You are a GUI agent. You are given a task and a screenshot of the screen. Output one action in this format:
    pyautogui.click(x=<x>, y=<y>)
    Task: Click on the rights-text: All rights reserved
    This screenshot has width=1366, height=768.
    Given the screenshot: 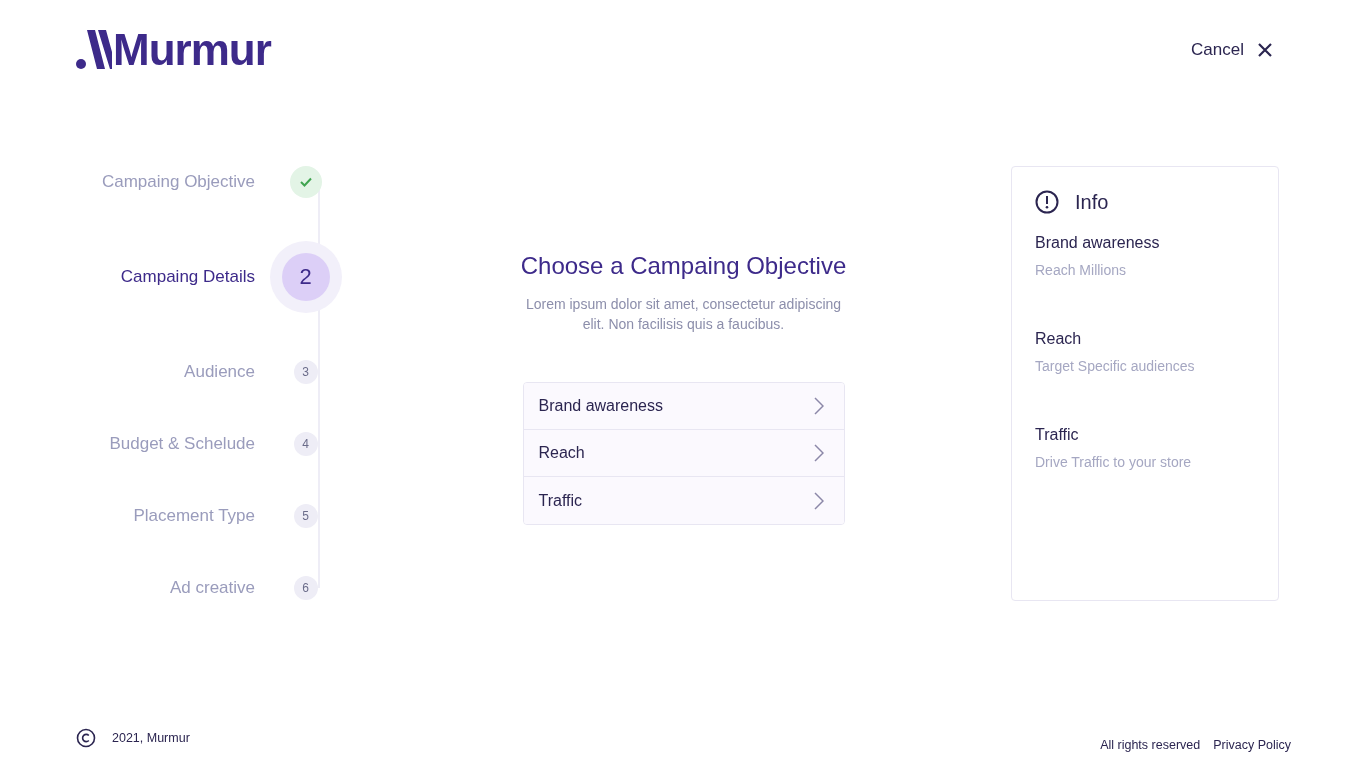 What is the action you would take?
    pyautogui.click(x=1150, y=745)
    